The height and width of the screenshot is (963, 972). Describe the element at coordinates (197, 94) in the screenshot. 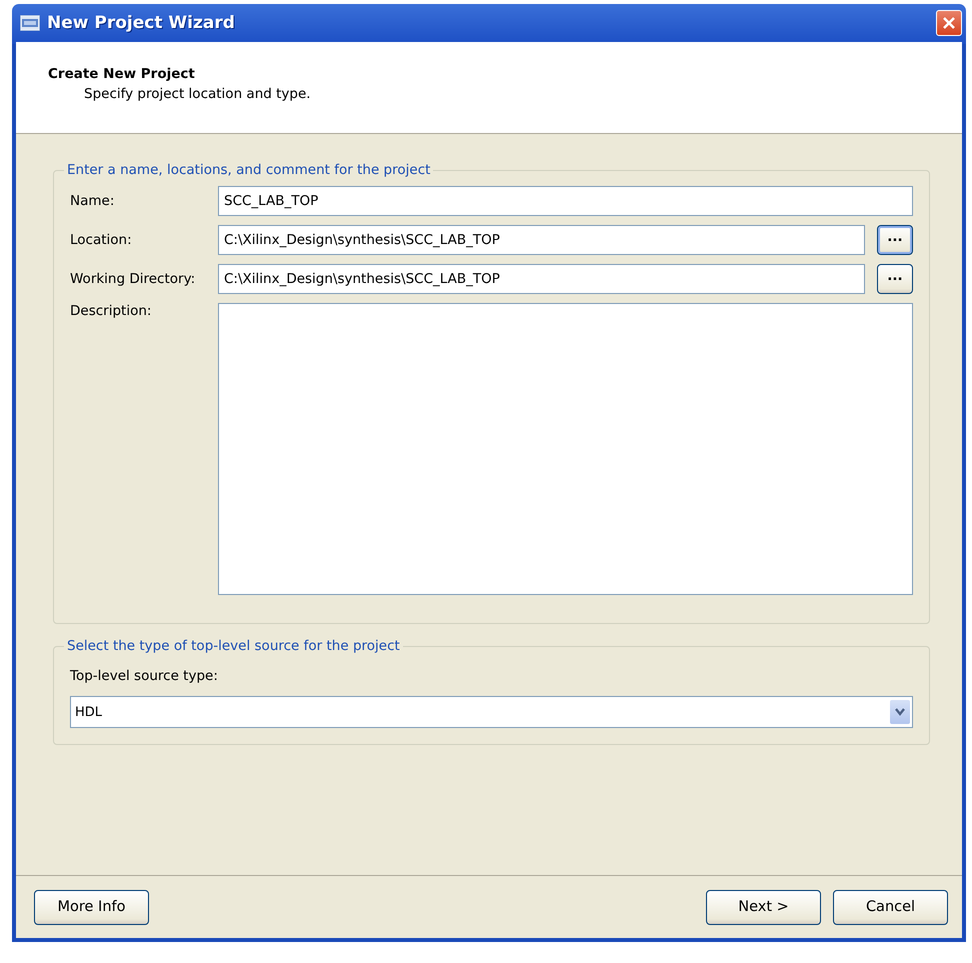

I see `page-subtitle: Specify project location and type.` at that location.